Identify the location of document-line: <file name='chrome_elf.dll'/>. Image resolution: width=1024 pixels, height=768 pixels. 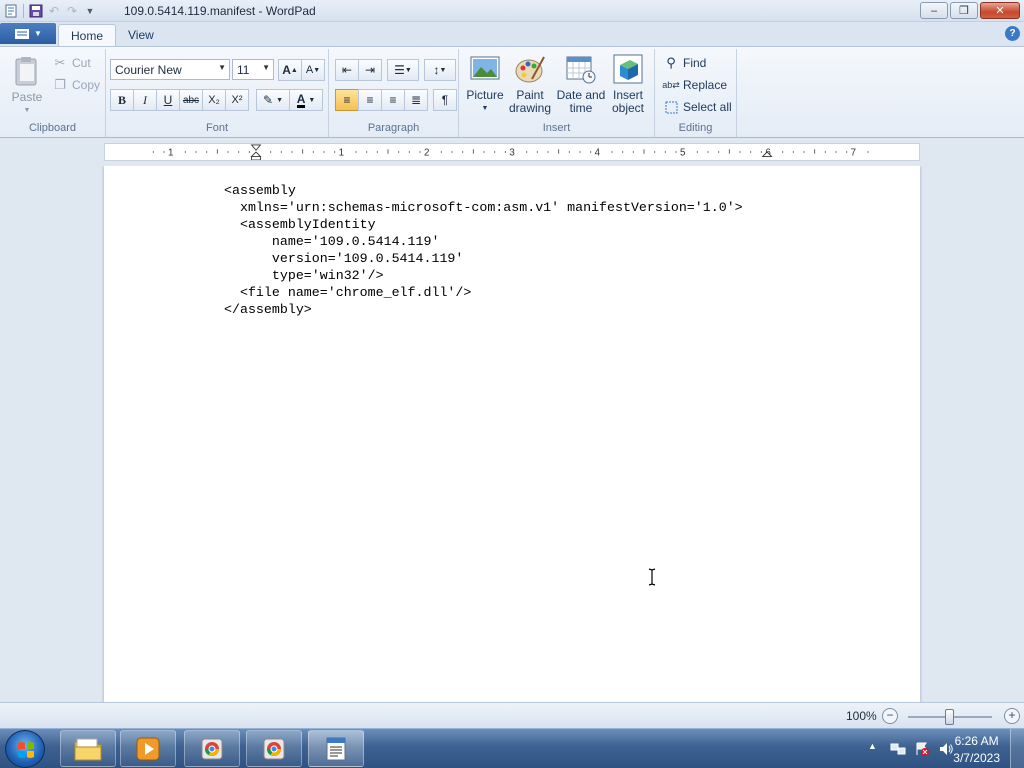
(483, 292).